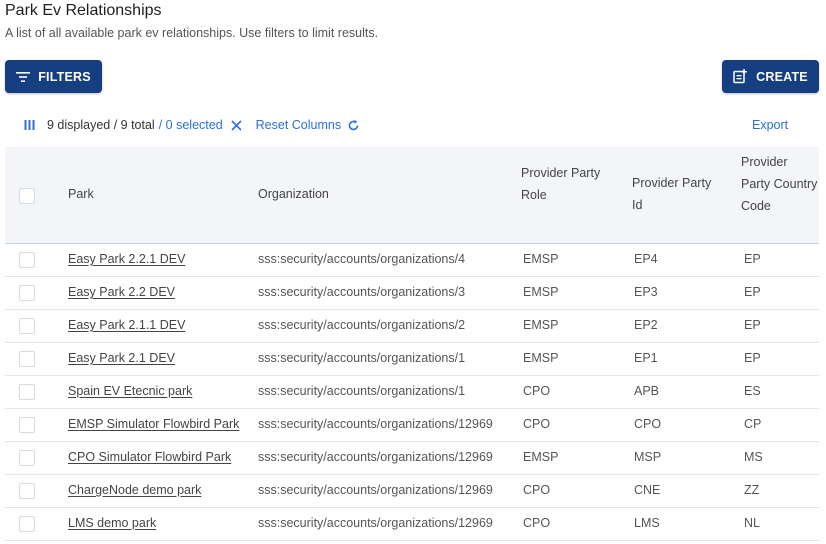 This screenshot has width=826, height=544. I want to click on reset-columns-link: Reset Columns, so click(298, 125).